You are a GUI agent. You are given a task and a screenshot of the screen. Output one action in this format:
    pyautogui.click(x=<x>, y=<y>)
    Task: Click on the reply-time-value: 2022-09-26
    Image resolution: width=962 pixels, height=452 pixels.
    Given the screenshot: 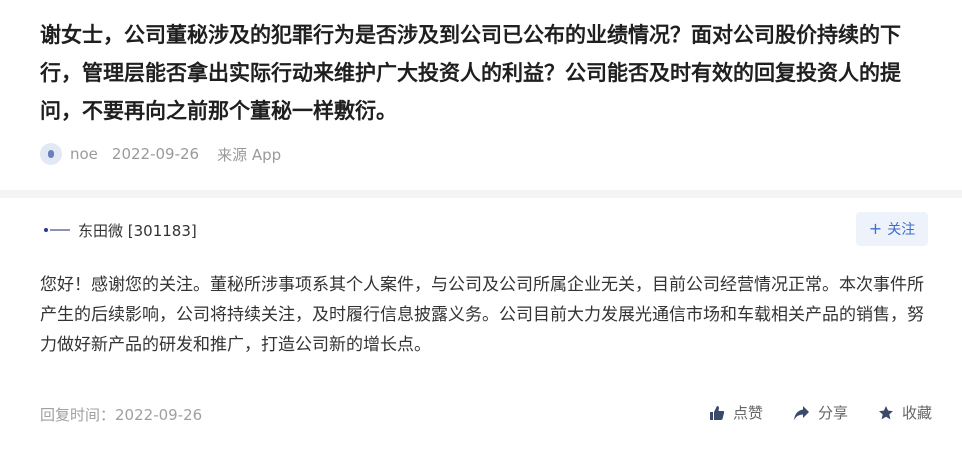 What is the action you would take?
    pyautogui.click(x=159, y=415)
    